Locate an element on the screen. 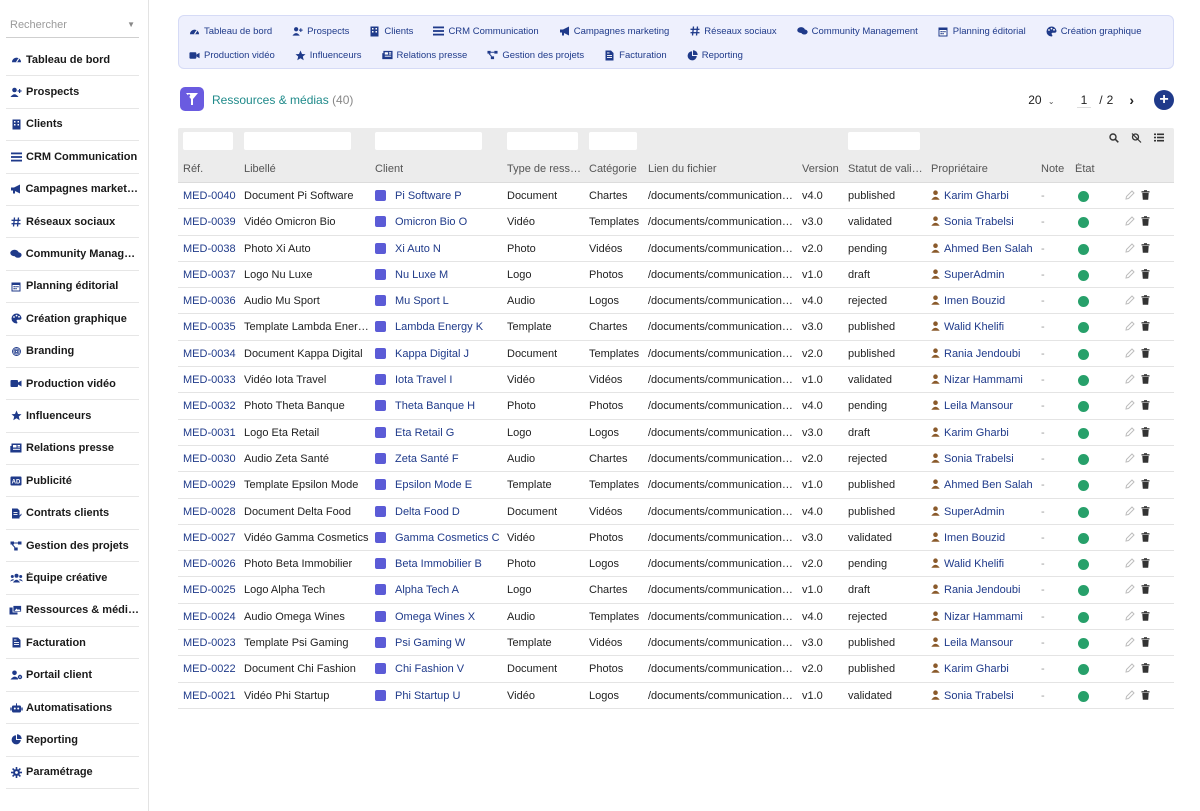  filter-input-label is located at coordinates (297, 141).